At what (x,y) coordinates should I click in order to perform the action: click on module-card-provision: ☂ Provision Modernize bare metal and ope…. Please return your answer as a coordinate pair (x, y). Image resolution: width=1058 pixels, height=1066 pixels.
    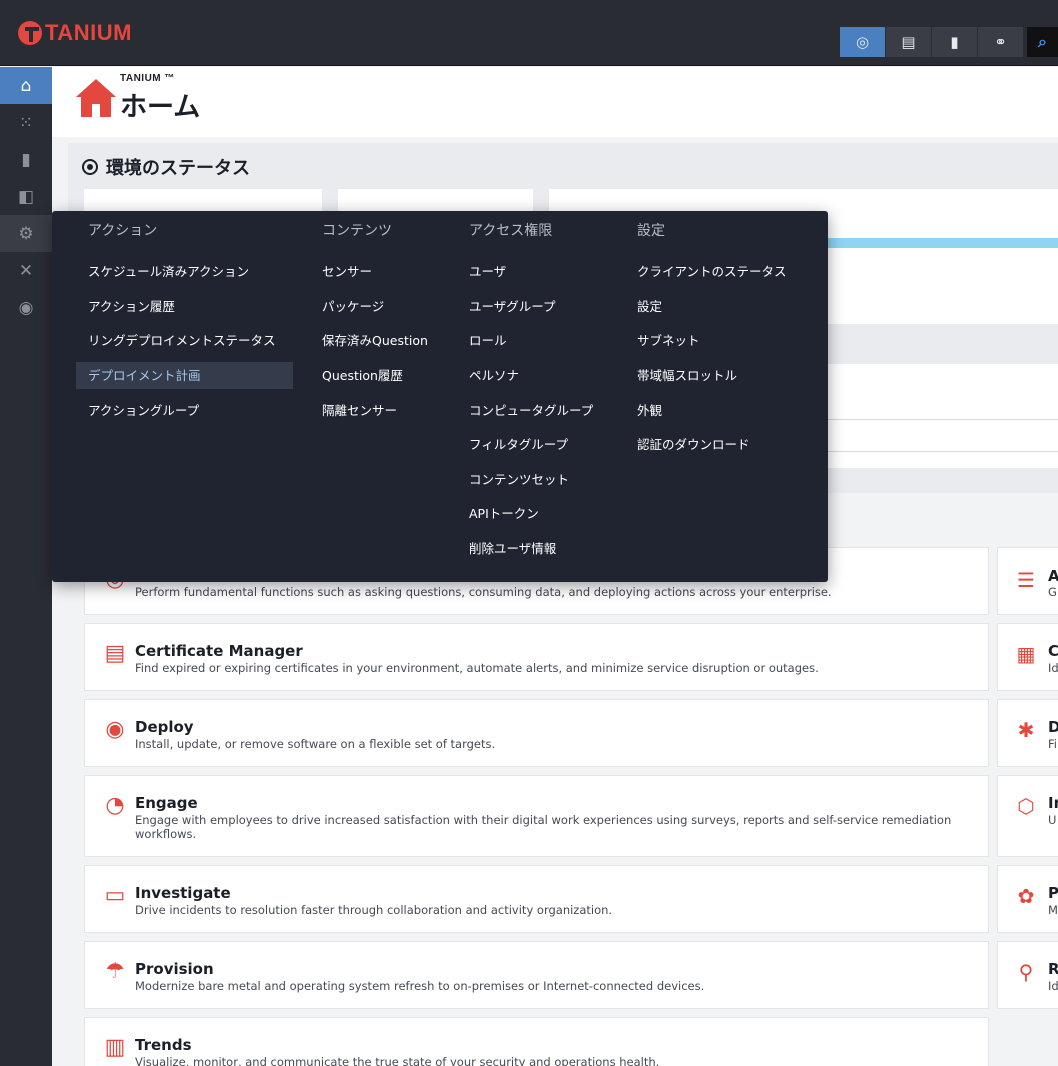
    Looking at the image, I should click on (536, 975).